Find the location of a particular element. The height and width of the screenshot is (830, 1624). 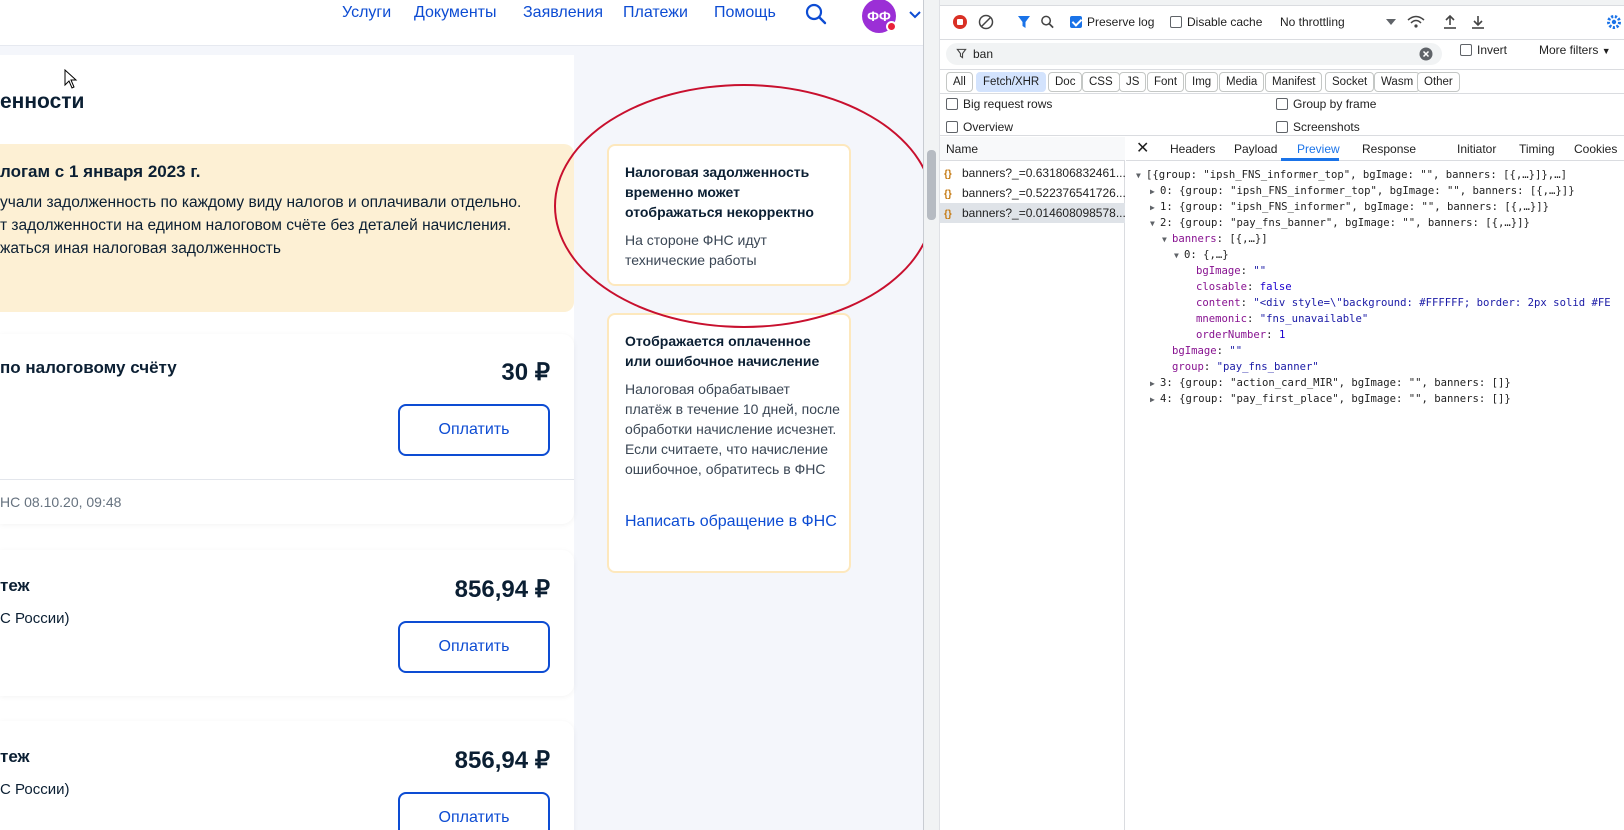

group-by-frame-checkbox: Group by frame is located at coordinates (1326, 104).